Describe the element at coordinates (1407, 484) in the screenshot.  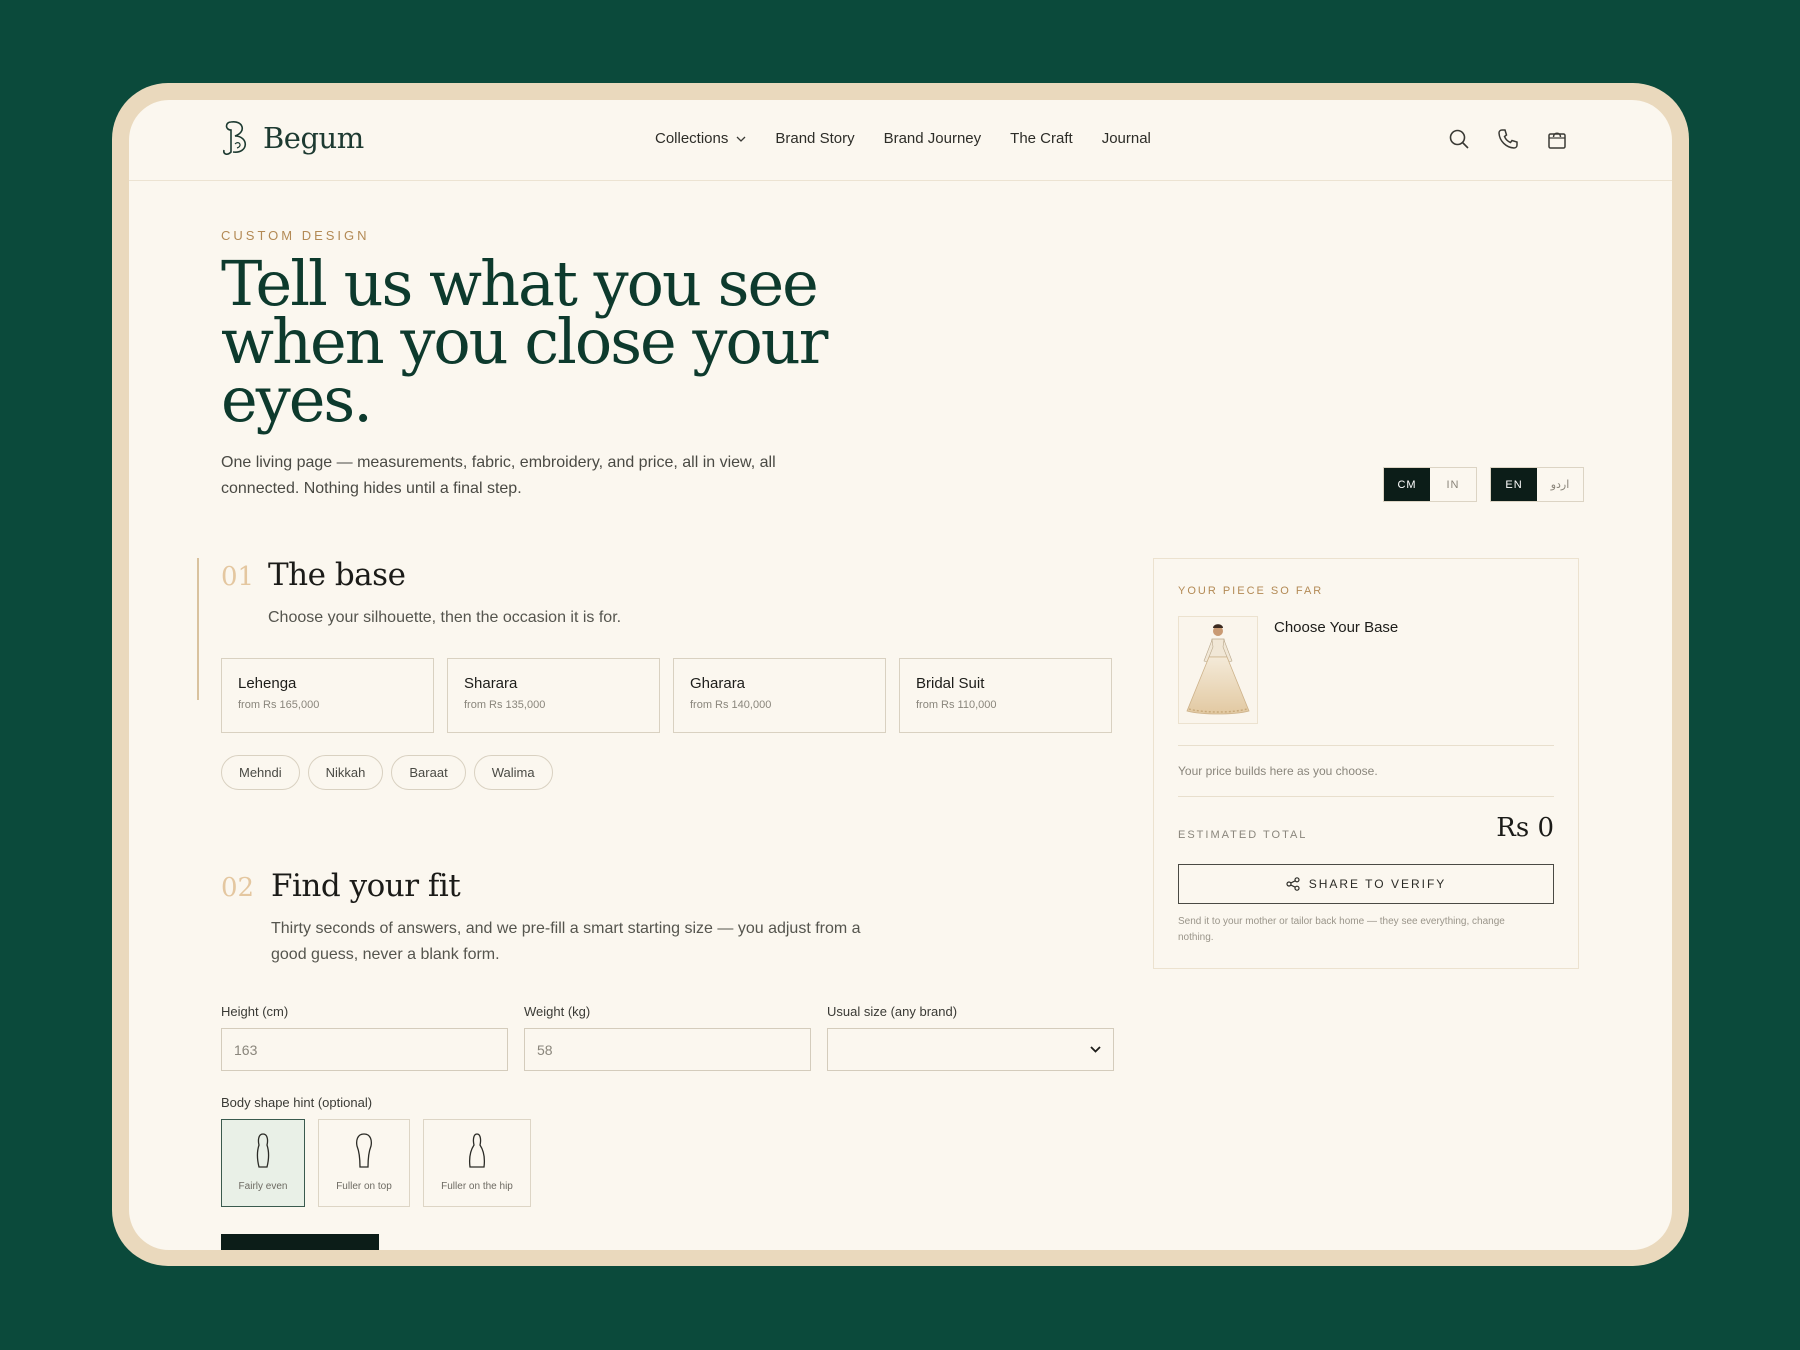
I see `unit-cm-button: CM` at that location.